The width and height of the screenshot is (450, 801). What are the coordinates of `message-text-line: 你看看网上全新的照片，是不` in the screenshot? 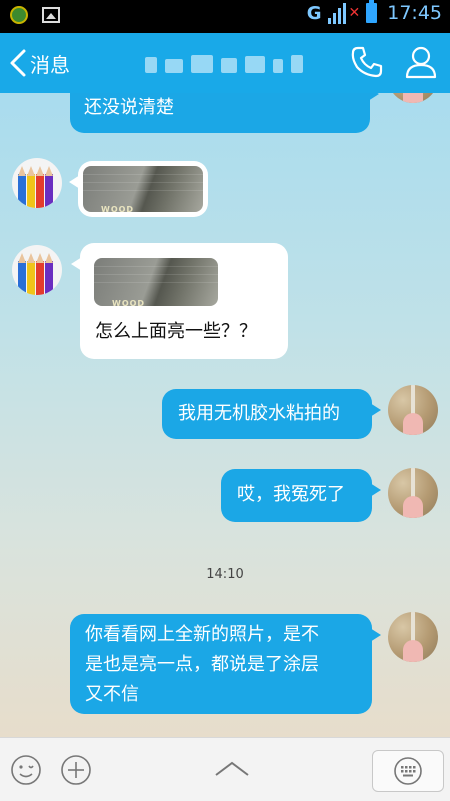 It's located at (202, 634).